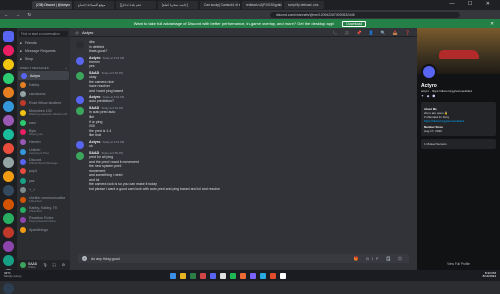 The image size is (500, 294). What do you see at coordinates (220, 5) in the screenshot?
I see `browser-tab: Can sucky] Cardsub1 di esam` at bounding box center [220, 5].